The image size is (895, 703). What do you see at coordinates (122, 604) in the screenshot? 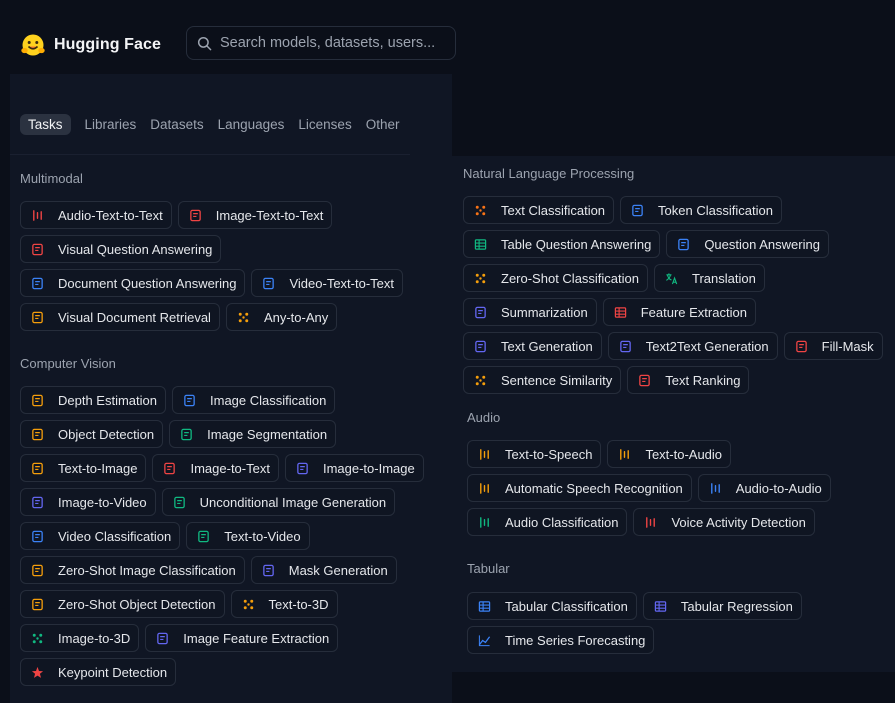
I see `task-chip-zero-shot-object: Zero-Shot Object Detection` at bounding box center [122, 604].